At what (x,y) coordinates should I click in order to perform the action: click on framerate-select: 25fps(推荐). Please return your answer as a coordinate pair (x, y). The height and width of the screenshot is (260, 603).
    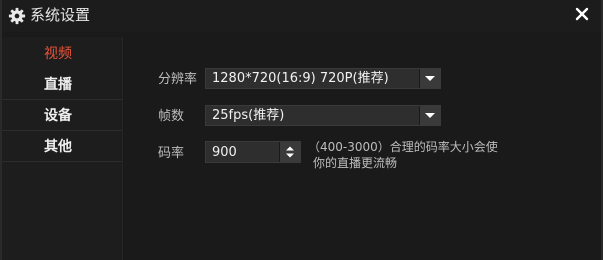
    Looking at the image, I should click on (323, 115).